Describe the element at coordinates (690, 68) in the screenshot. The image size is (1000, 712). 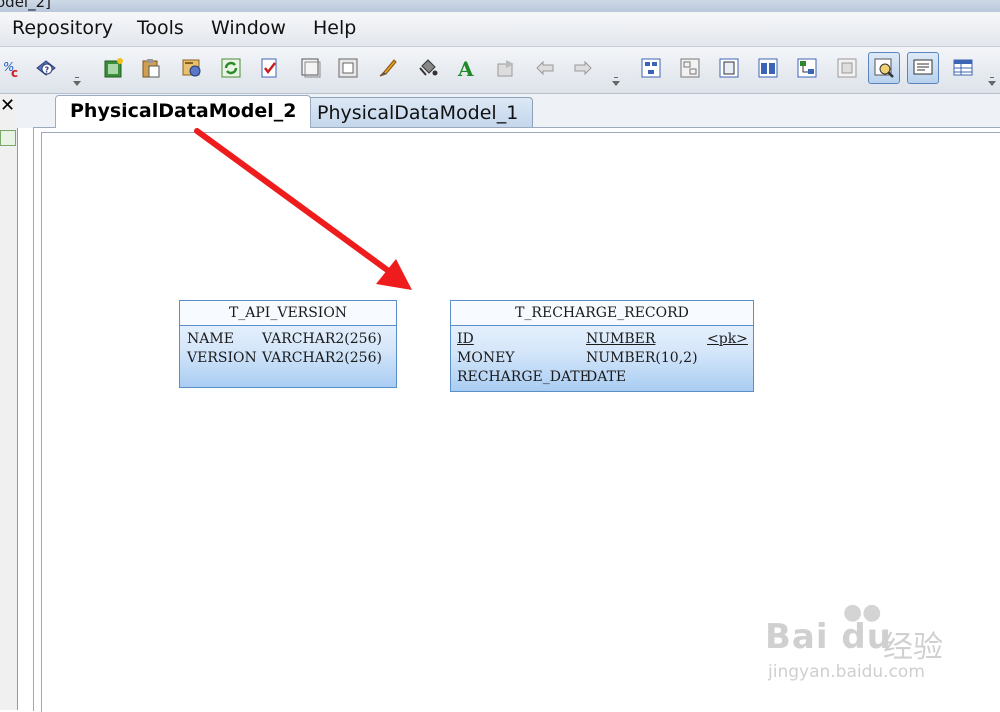
I see `entity-view-icon` at that location.